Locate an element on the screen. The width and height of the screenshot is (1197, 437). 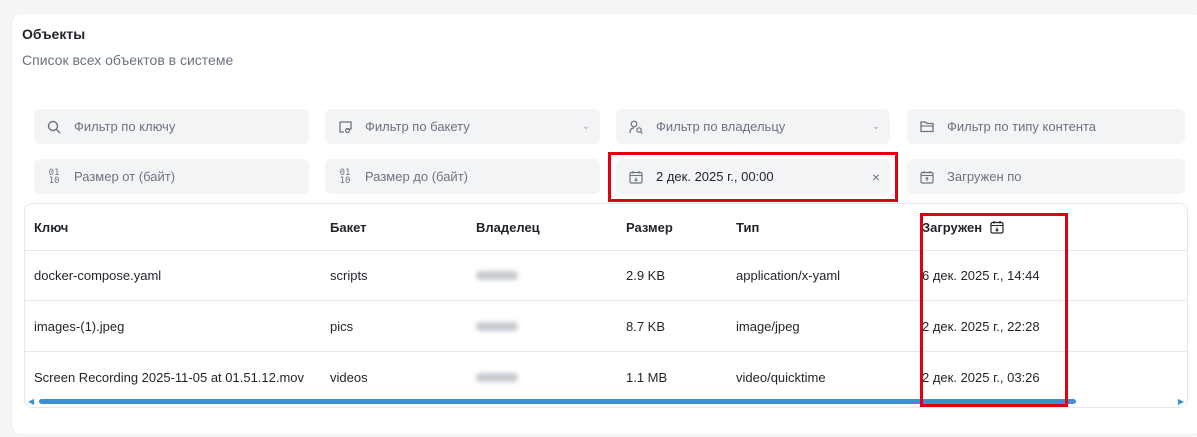
cell-type: image/jpeg is located at coordinates (768, 326).